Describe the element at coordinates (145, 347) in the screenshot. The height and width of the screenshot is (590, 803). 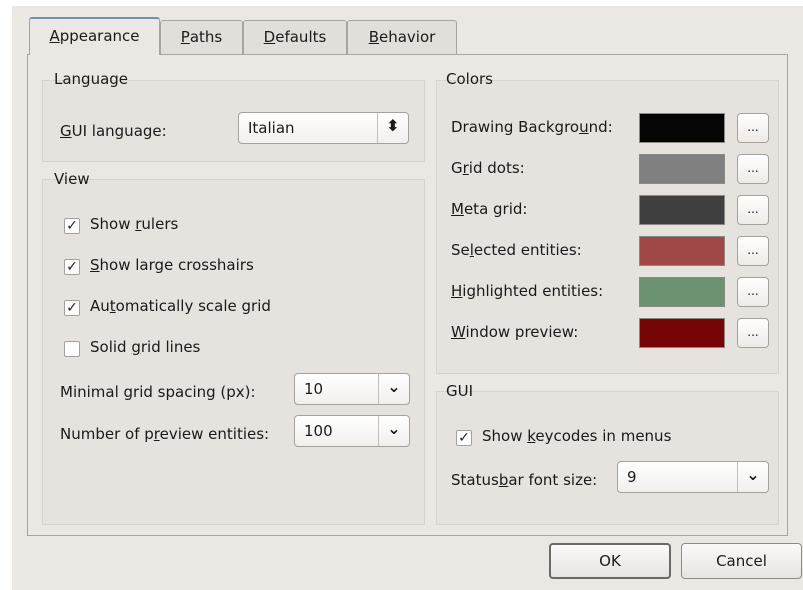
I see `solid-grid-lines-label: Solid grid lines` at that location.